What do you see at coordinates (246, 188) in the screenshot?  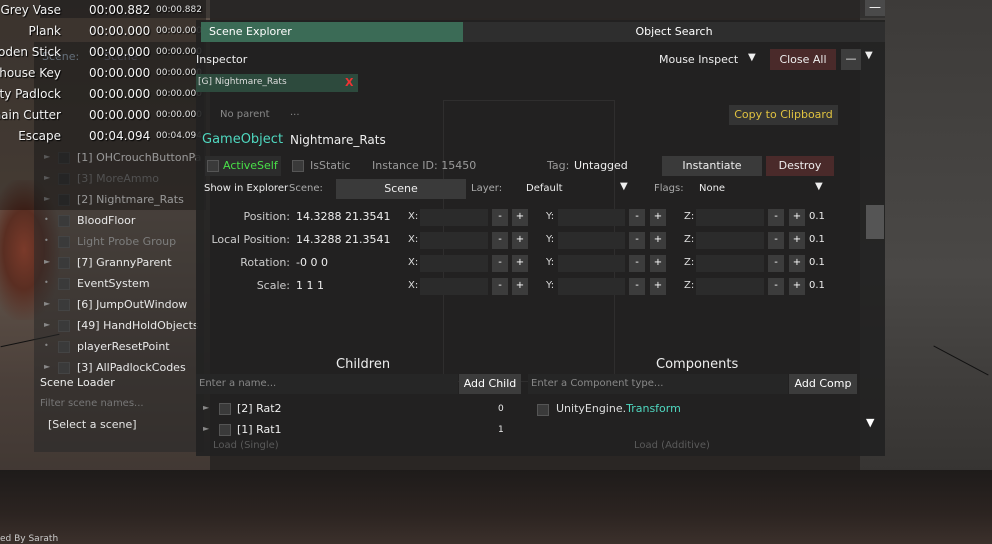 I see `show-in-explorer-button: Show in Explorer` at bounding box center [246, 188].